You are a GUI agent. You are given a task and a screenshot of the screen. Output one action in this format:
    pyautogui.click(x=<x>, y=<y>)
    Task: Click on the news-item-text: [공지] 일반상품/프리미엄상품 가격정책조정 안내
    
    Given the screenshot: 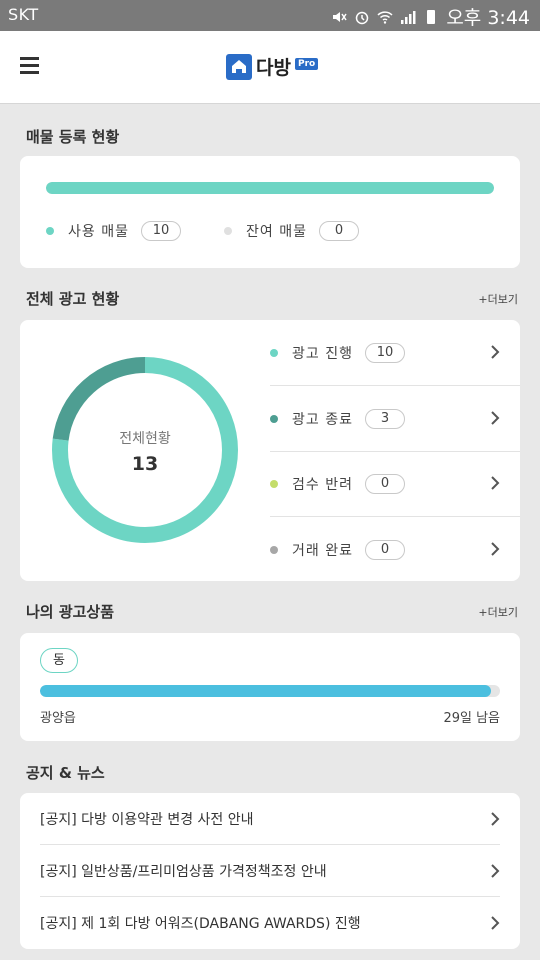 What is the action you would take?
    pyautogui.click(x=183, y=872)
    